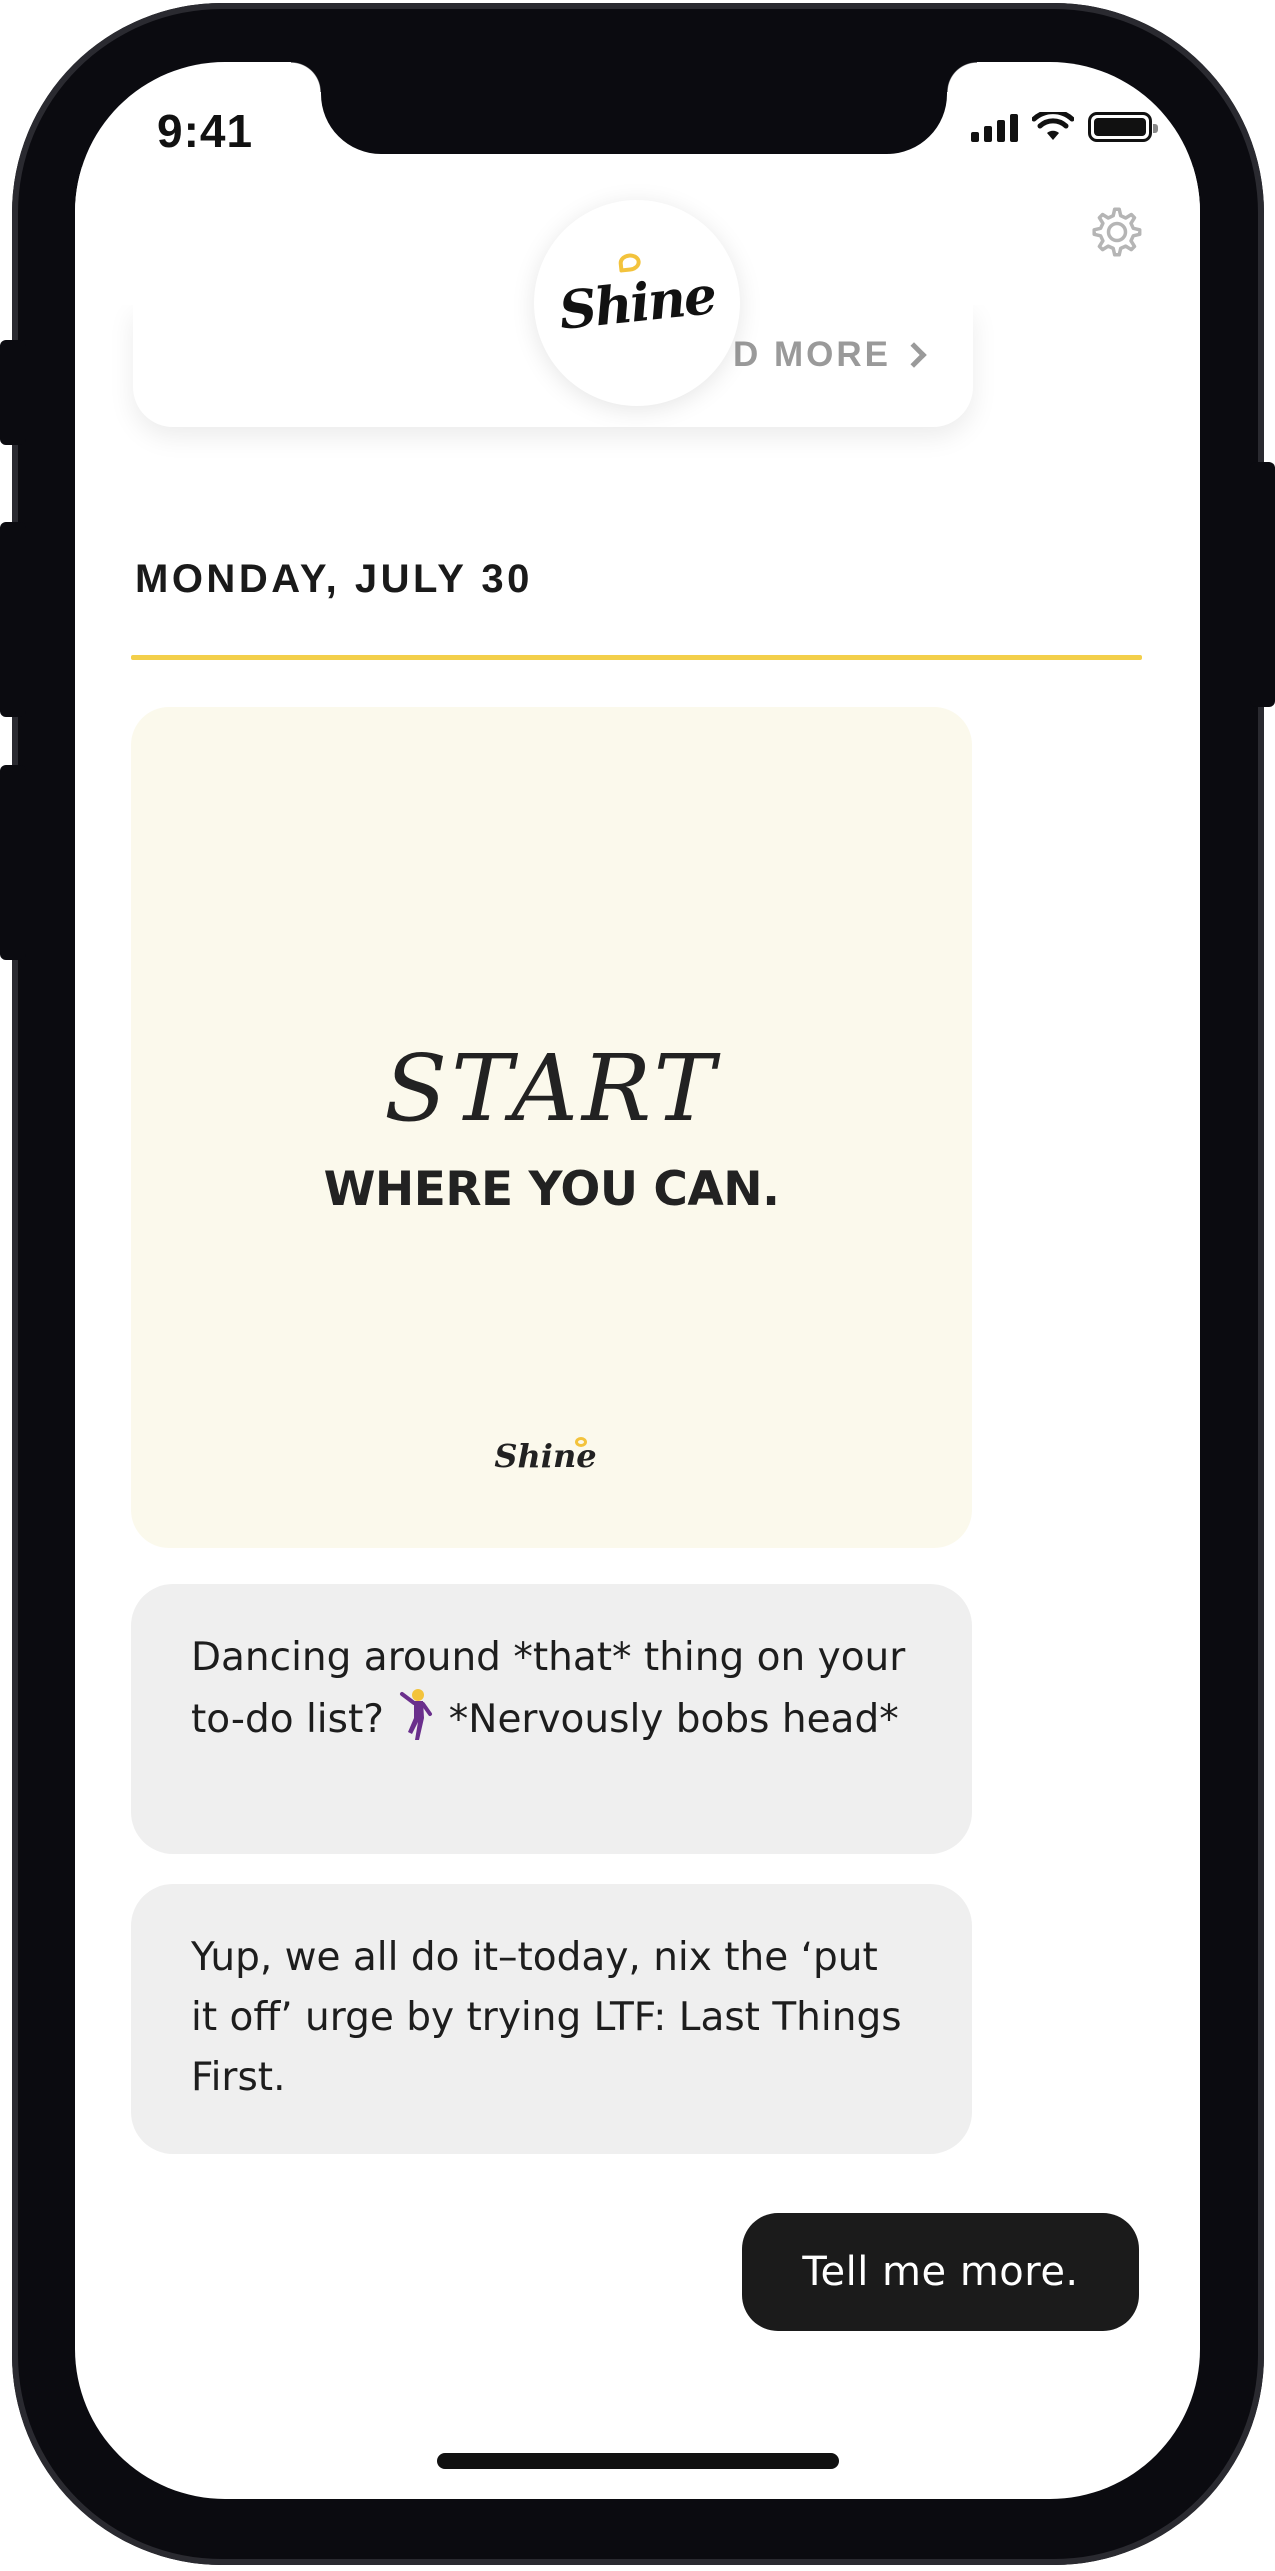 This screenshot has width=1275, height=2571. What do you see at coordinates (1262, 584) in the screenshot?
I see `power-button` at bounding box center [1262, 584].